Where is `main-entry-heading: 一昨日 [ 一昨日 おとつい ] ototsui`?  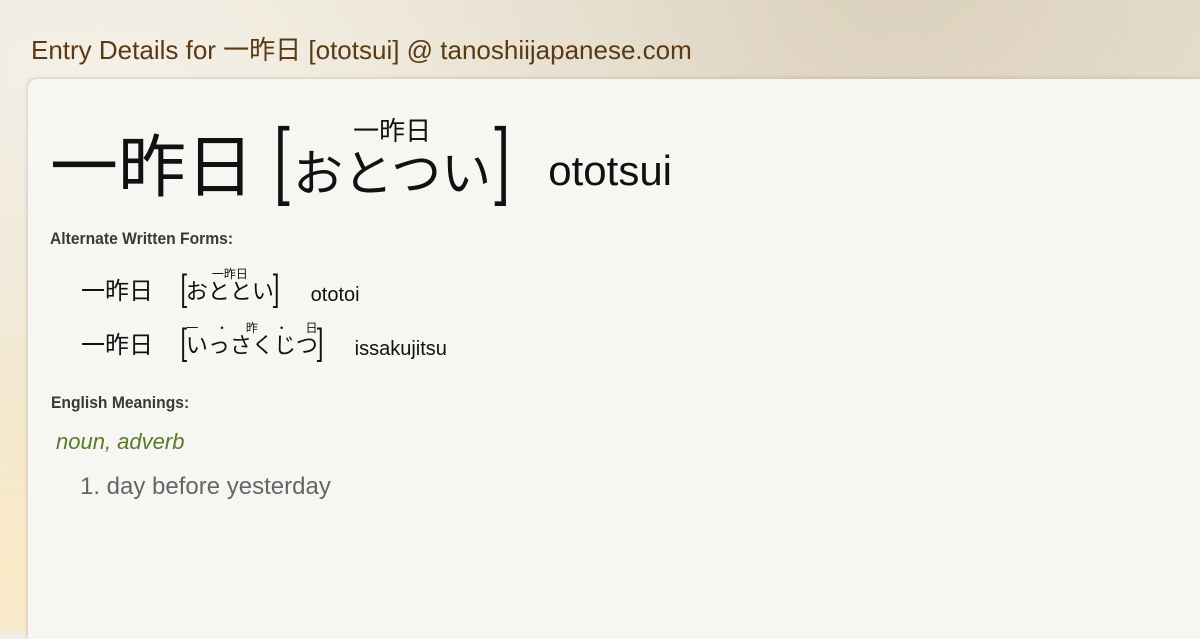
main-entry-heading: 一昨日 [ 一昨日 おとつい ] ototsui is located at coordinates (361, 159).